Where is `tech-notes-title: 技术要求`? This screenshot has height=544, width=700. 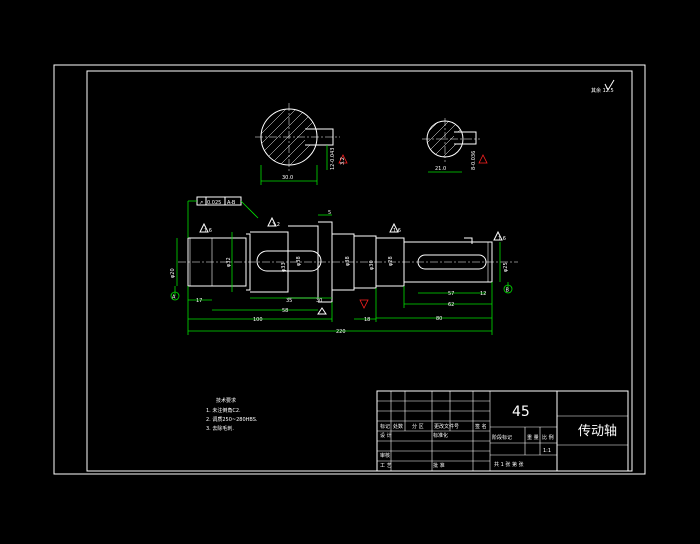 tech-notes-title: 技术要求 is located at coordinates (226, 400).